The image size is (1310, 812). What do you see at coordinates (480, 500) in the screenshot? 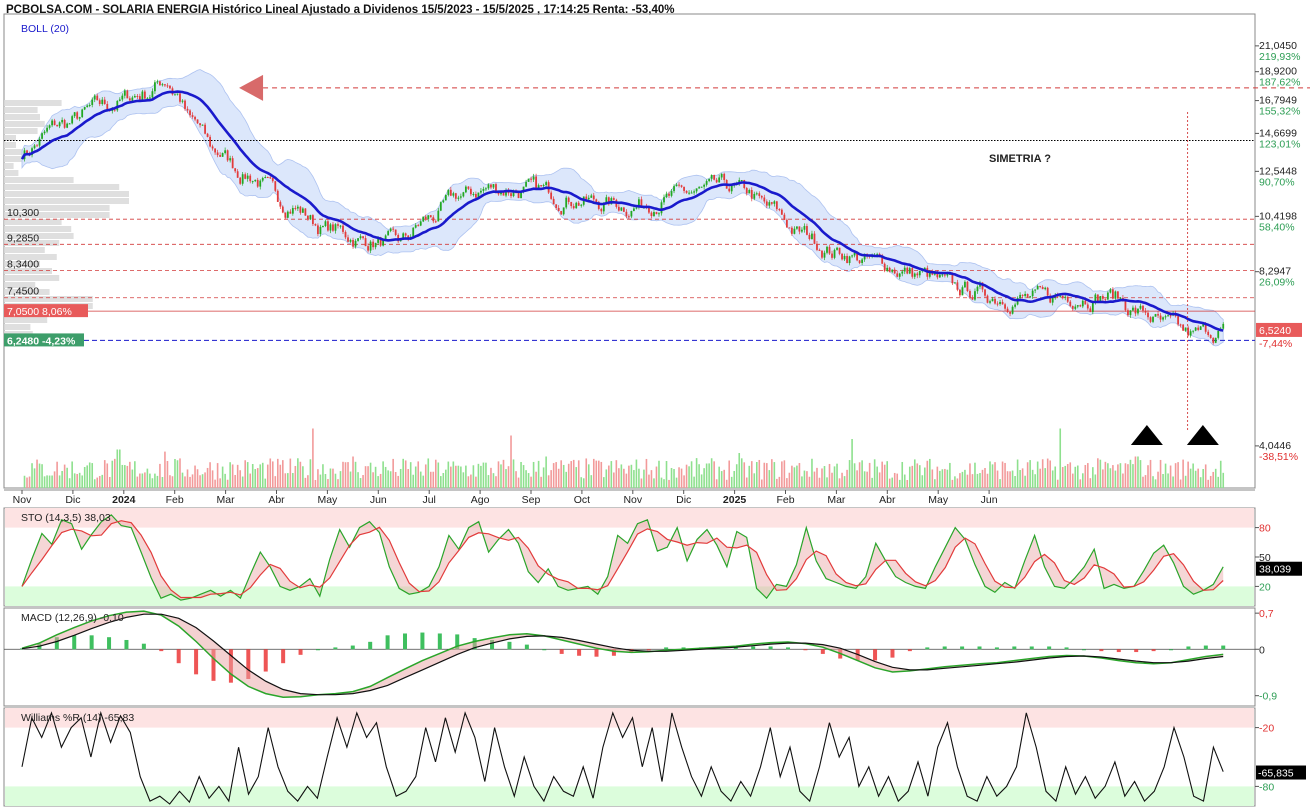
I see `x-tick-label: Ago` at bounding box center [480, 500].